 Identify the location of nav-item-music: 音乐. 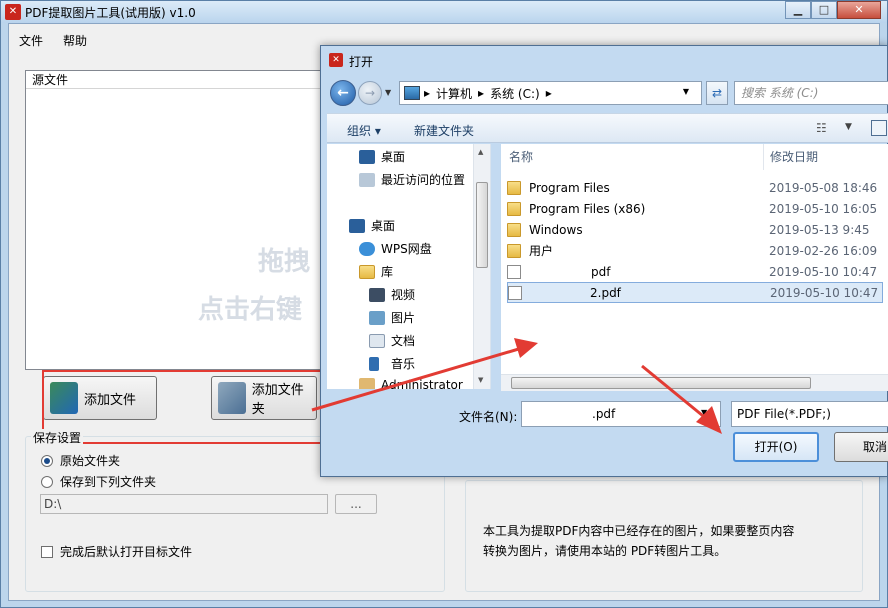
(392, 363).